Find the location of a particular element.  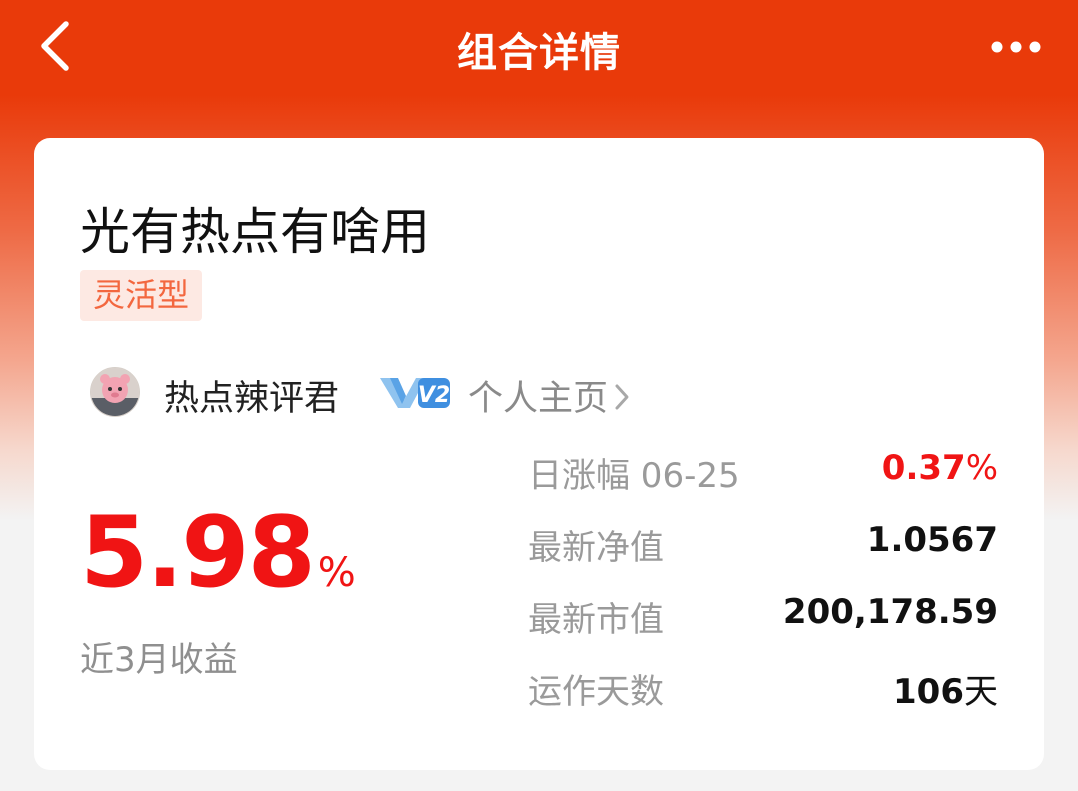

more-button is located at coordinates (1016, 47).